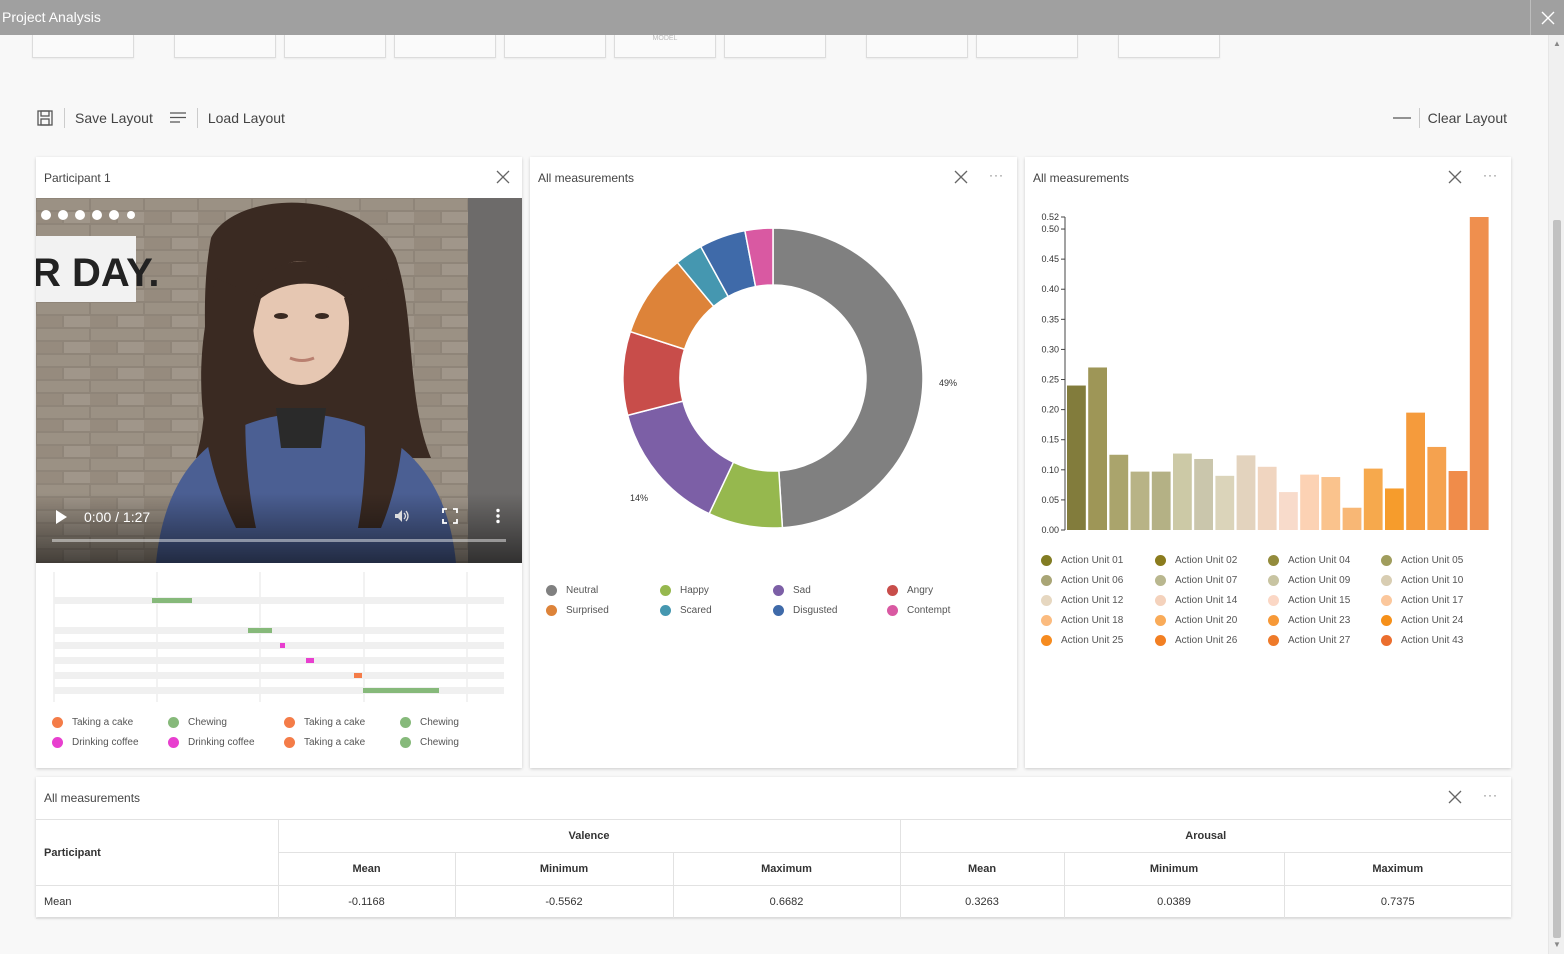 This screenshot has height=954, width=1564. What do you see at coordinates (1422, 580) in the screenshot?
I see `bar-legend-item: Action Unit 10` at bounding box center [1422, 580].